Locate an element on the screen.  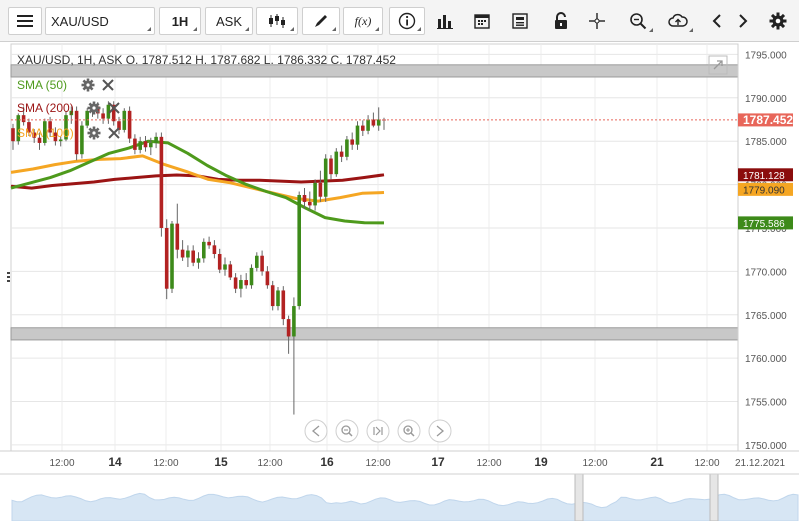
reset-icon is located at coordinates (378, 431).